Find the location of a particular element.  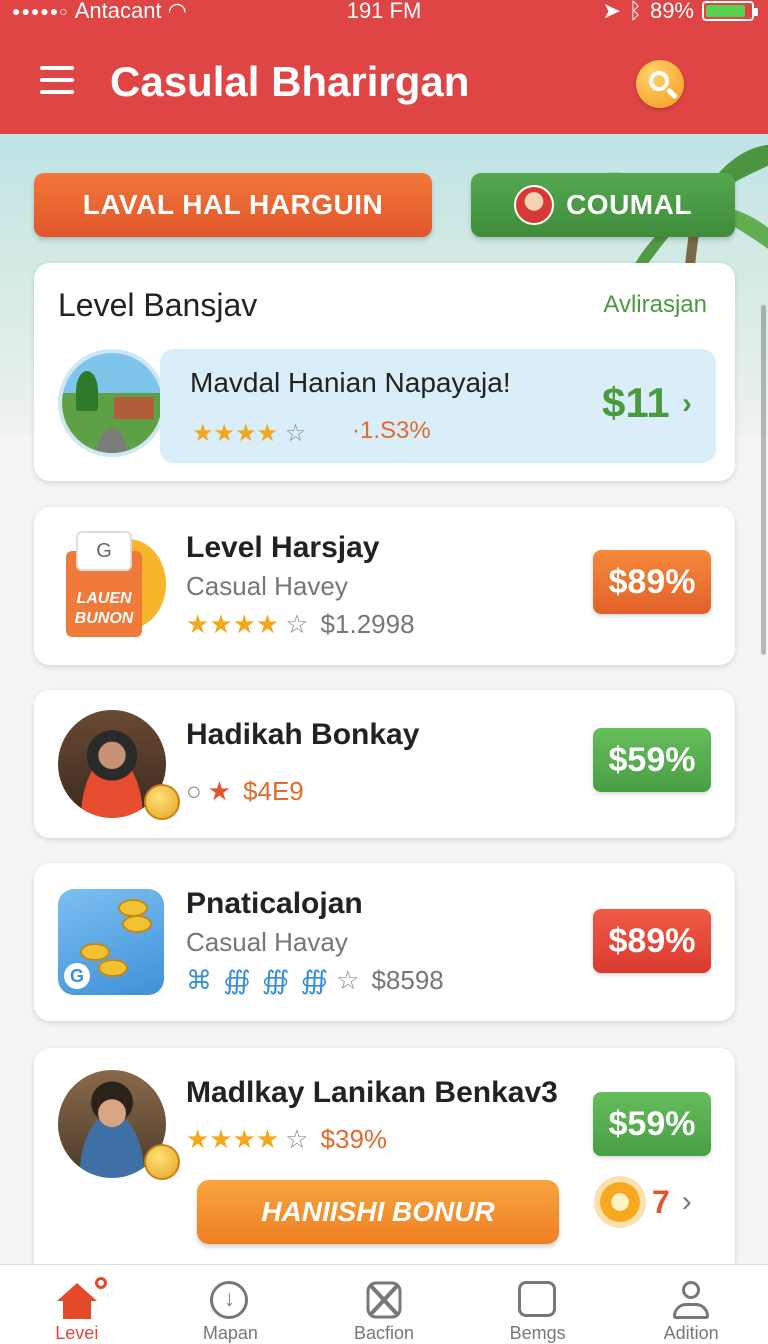

location-icon: ➤ is located at coordinates (611, 11).